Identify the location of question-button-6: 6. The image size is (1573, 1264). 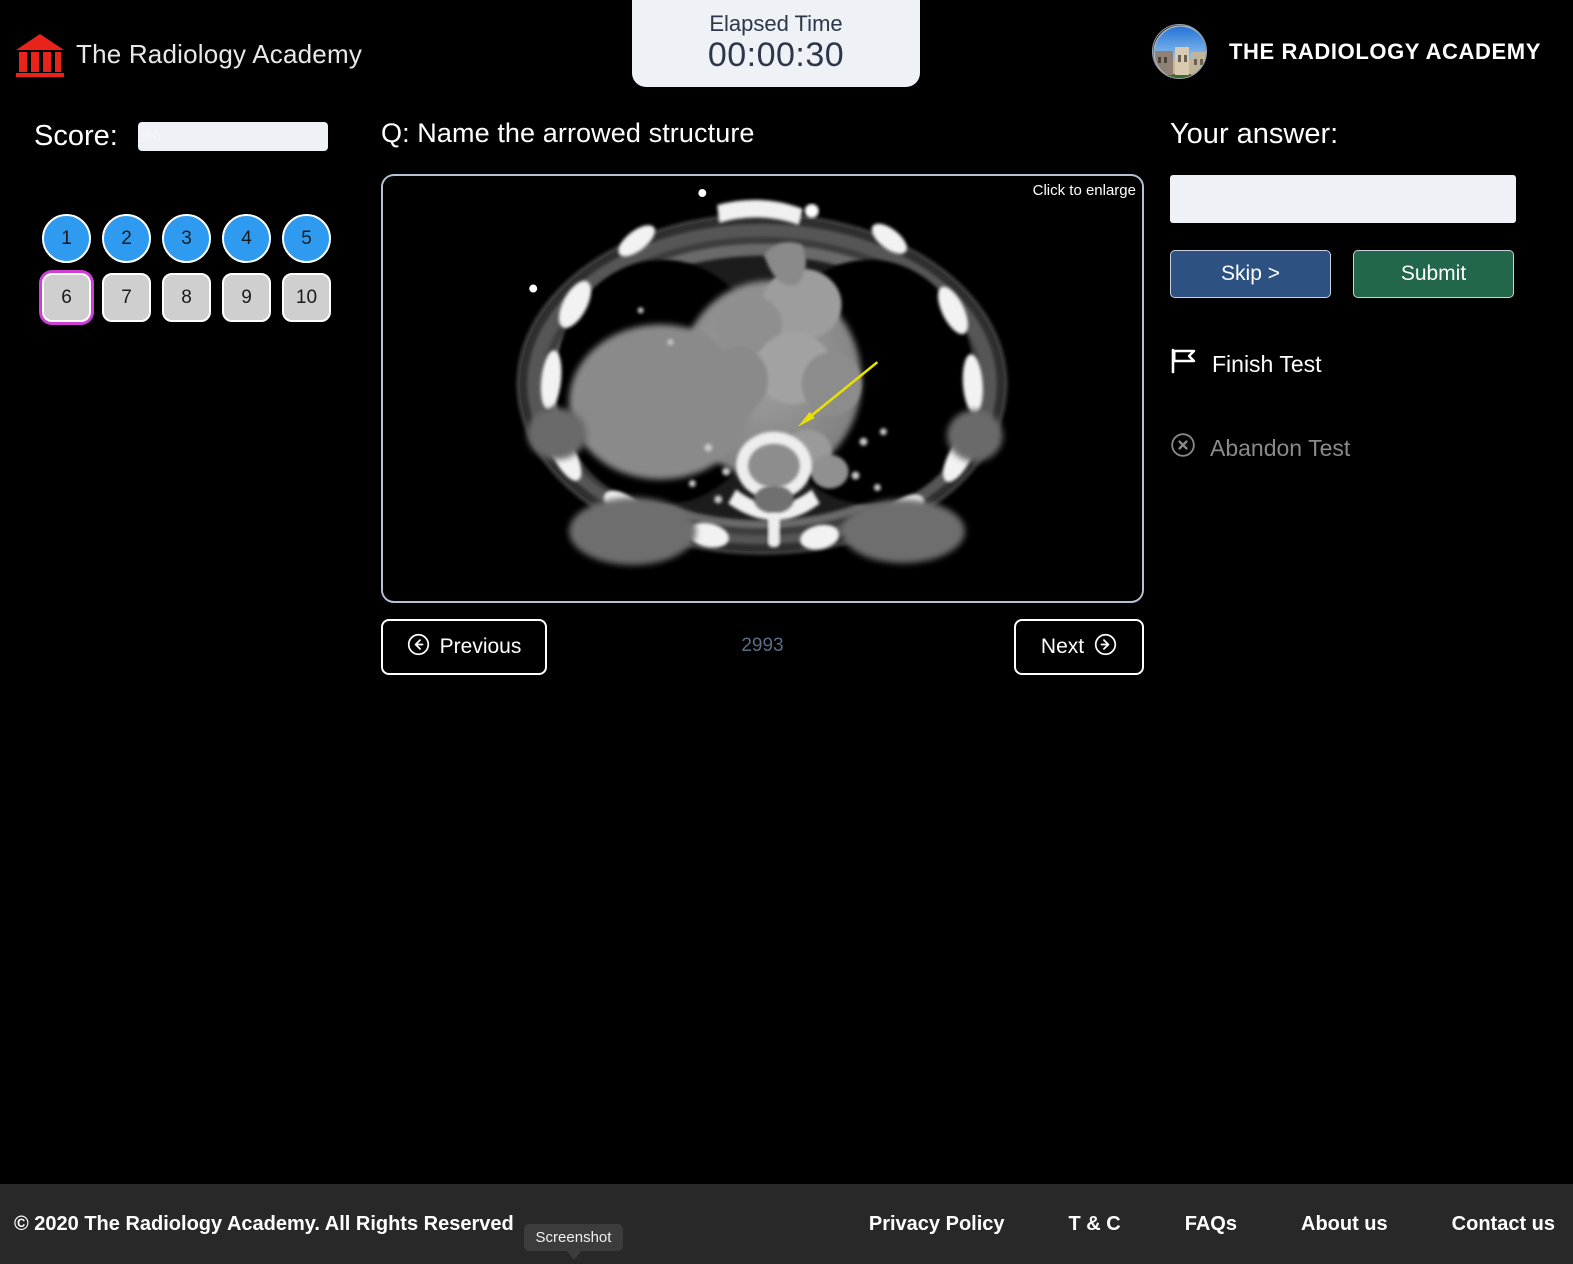
(66, 297).